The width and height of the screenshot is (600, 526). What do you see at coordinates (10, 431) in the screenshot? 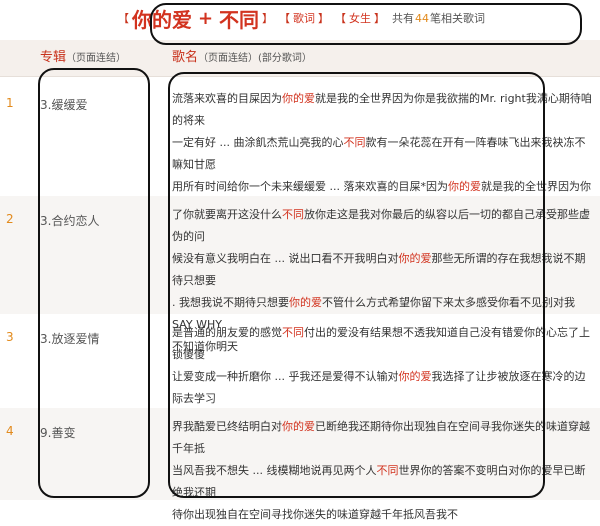
I see `row-number: 4` at bounding box center [10, 431].